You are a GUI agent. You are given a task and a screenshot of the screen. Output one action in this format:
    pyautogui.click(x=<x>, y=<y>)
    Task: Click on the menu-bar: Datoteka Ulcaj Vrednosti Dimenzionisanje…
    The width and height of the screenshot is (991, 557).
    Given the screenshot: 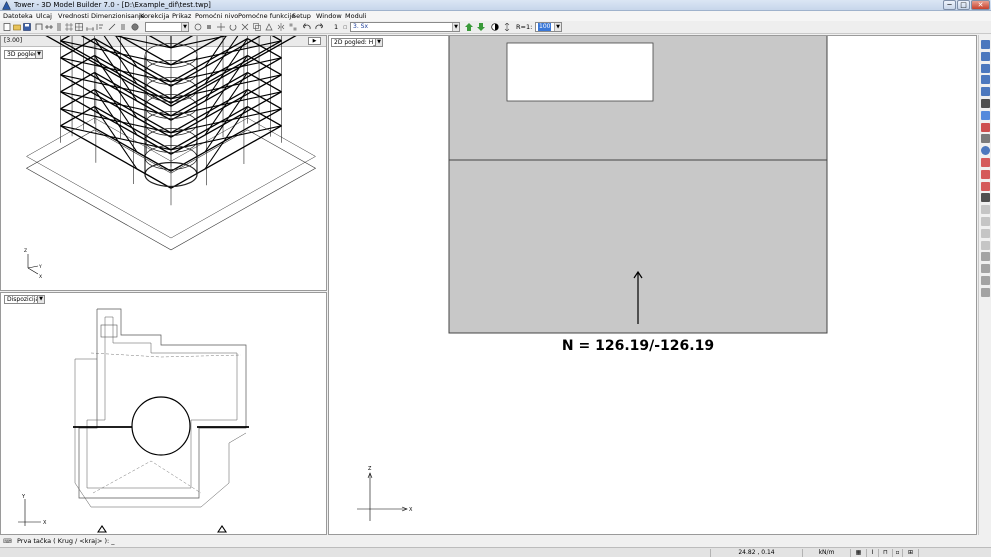 What is the action you would take?
    pyautogui.click(x=495, y=16)
    